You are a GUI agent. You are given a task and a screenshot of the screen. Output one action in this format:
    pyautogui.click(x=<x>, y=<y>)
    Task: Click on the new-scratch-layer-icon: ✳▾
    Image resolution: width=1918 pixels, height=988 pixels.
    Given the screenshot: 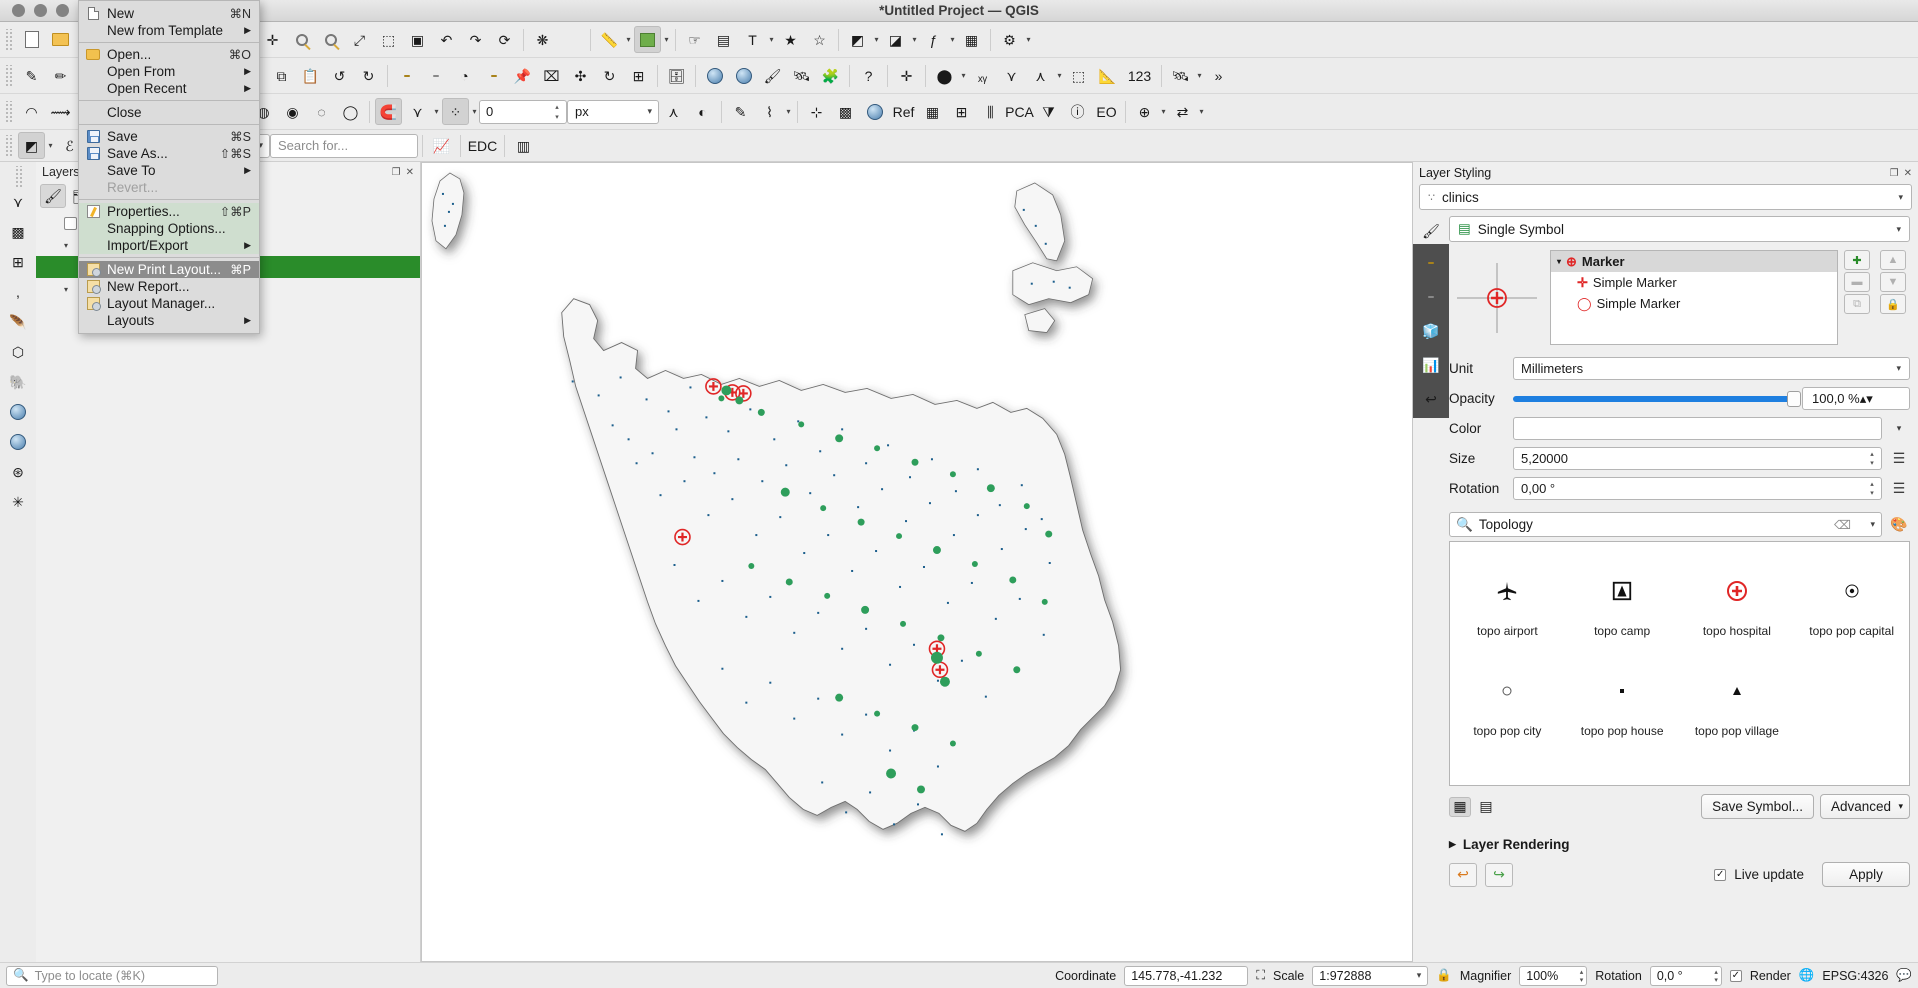 What is the action you would take?
    pyautogui.click(x=22, y=502)
    